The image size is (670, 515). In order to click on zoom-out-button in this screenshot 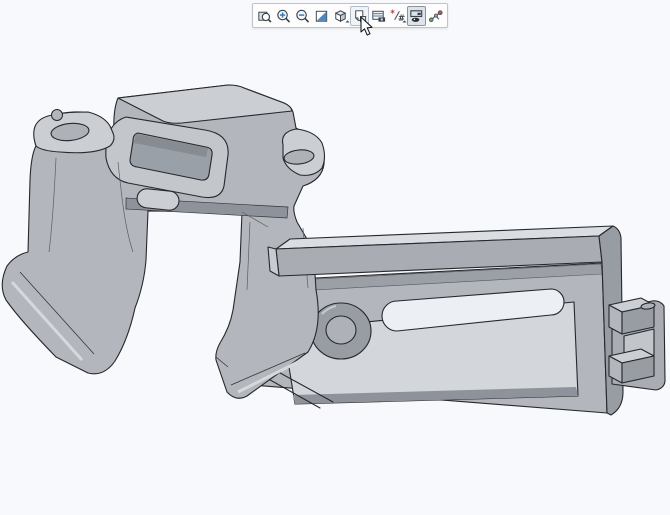, I will do `click(302, 16)`.